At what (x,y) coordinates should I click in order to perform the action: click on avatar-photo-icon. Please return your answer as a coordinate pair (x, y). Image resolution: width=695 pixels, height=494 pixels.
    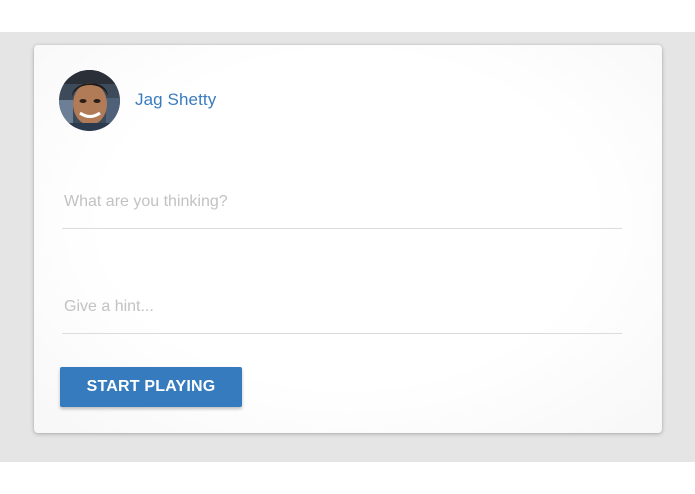
    Looking at the image, I should click on (89, 100).